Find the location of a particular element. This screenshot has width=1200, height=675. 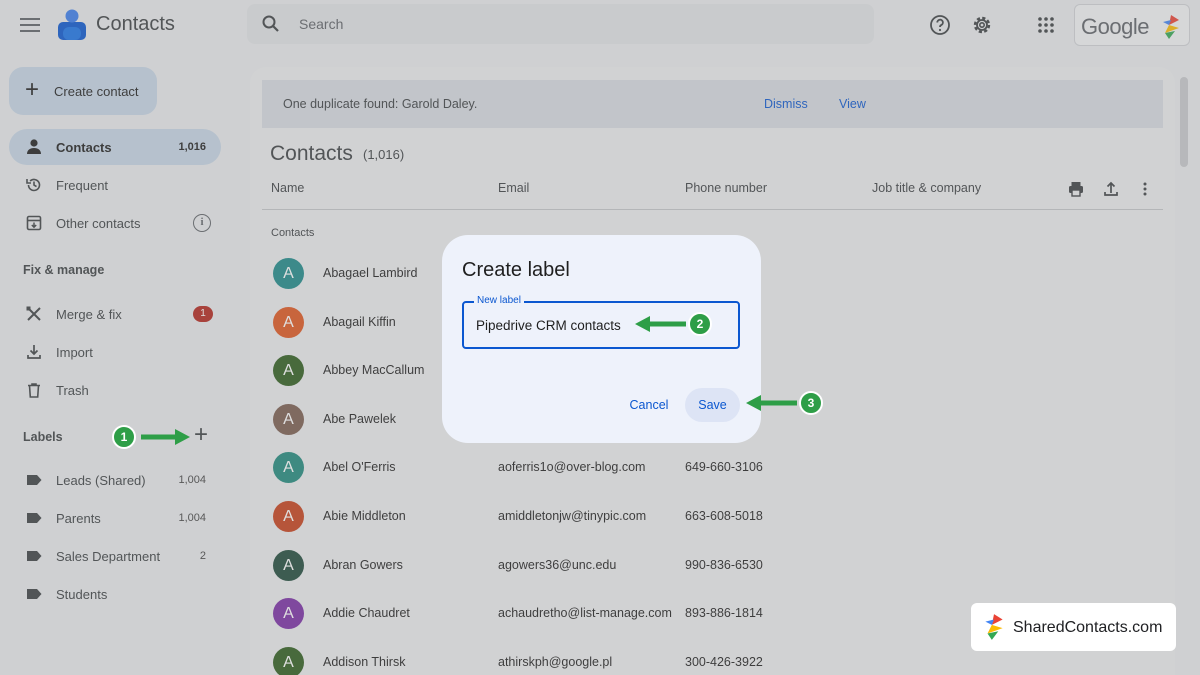

step-3-marker: 3 is located at coordinates (811, 403).